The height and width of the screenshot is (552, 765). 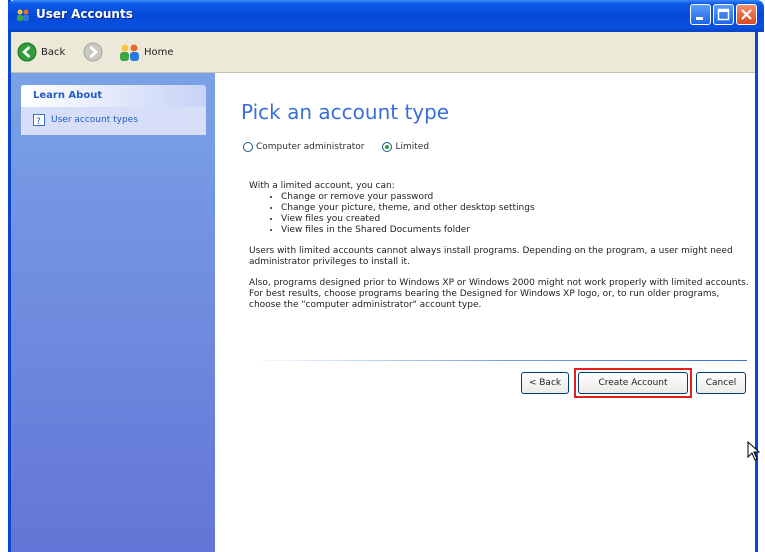 What do you see at coordinates (345, 112) in the screenshot?
I see `page-title: Pick an account type` at bounding box center [345, 112].